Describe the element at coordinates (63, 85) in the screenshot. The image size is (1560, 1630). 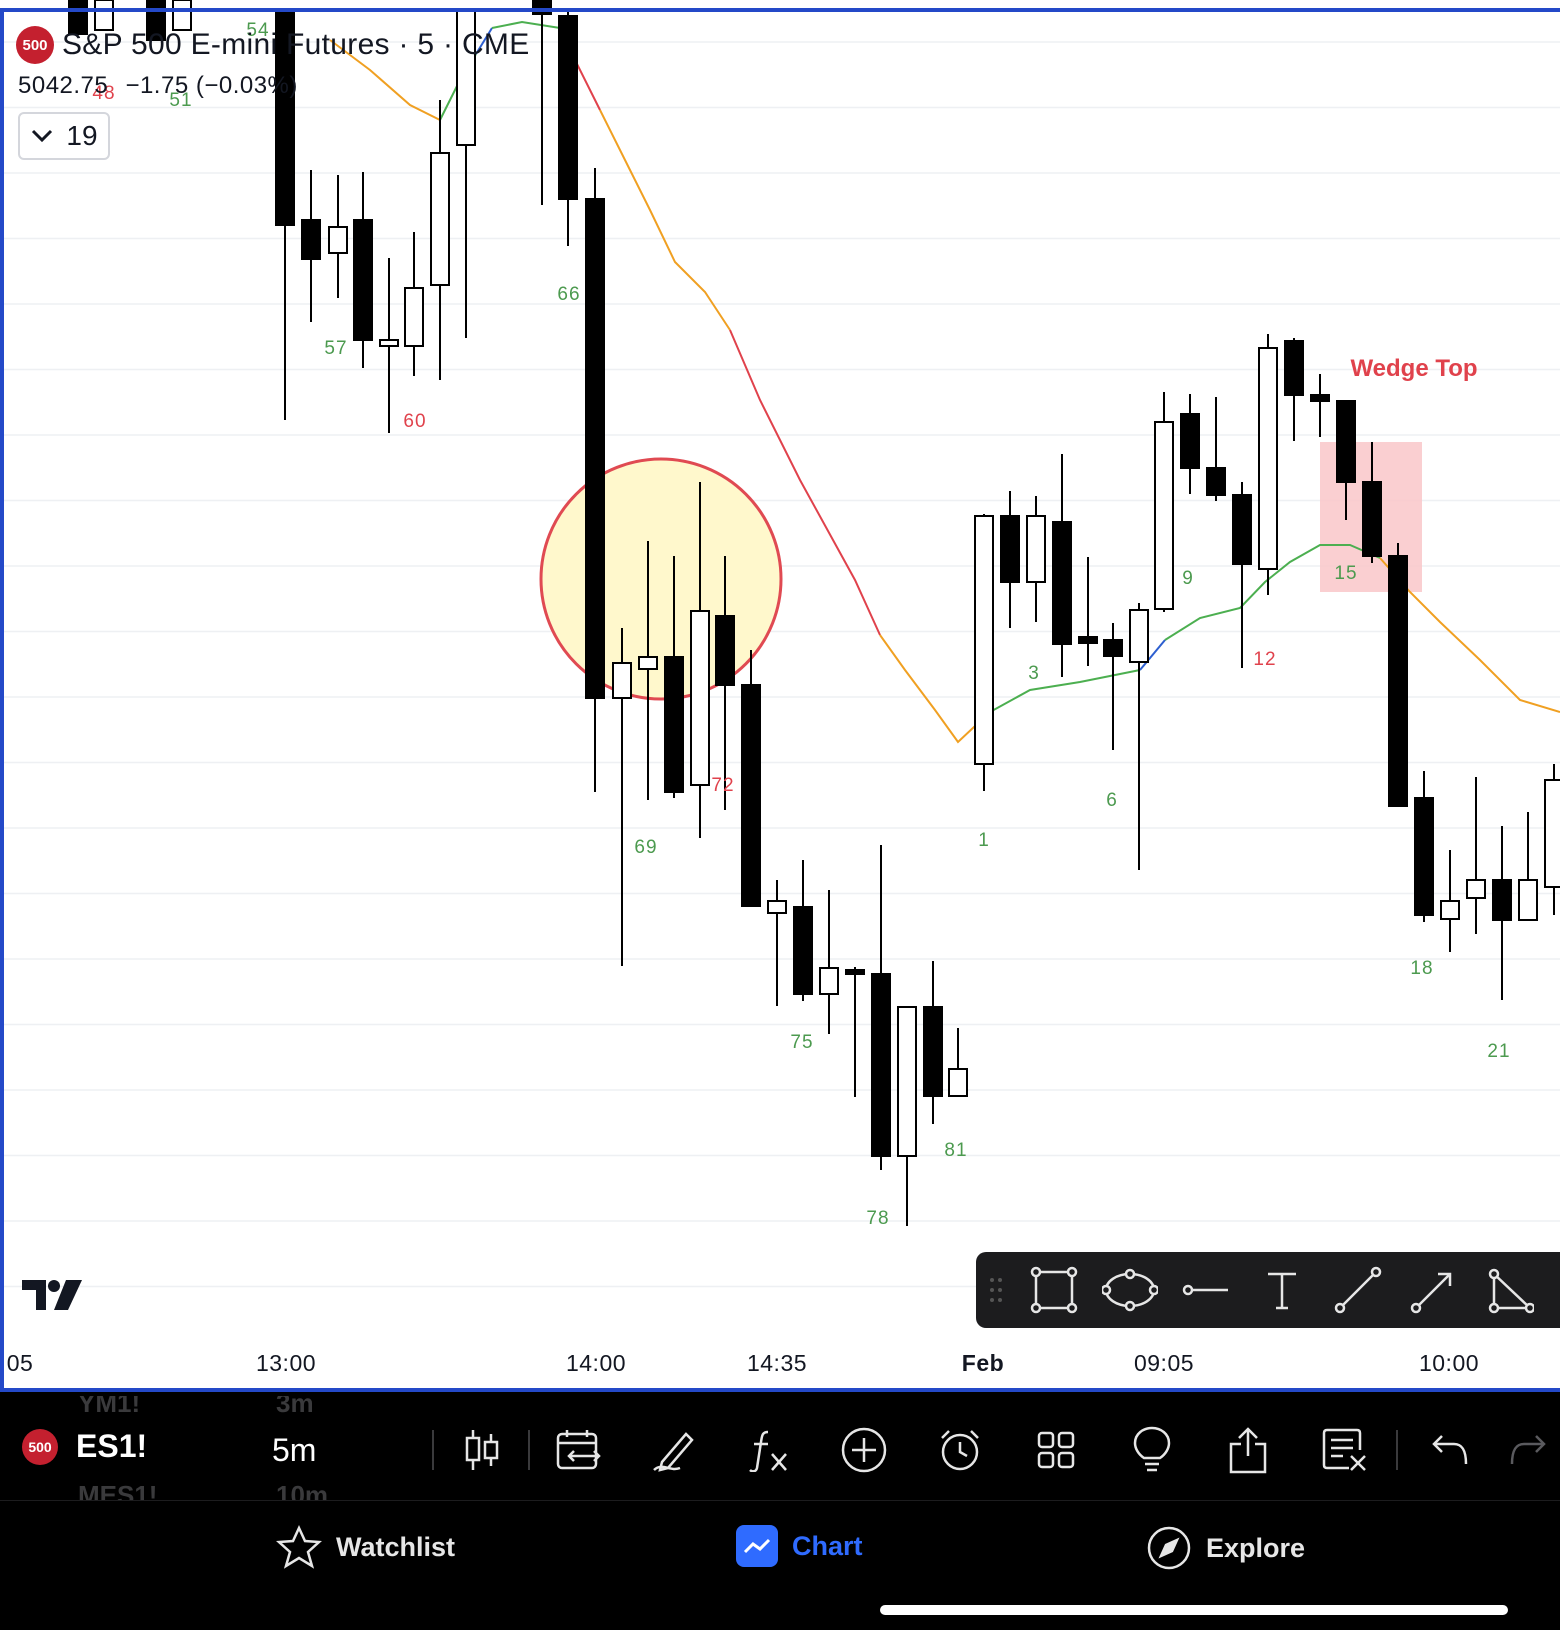
I see `last-price: 5042.75` at that location.